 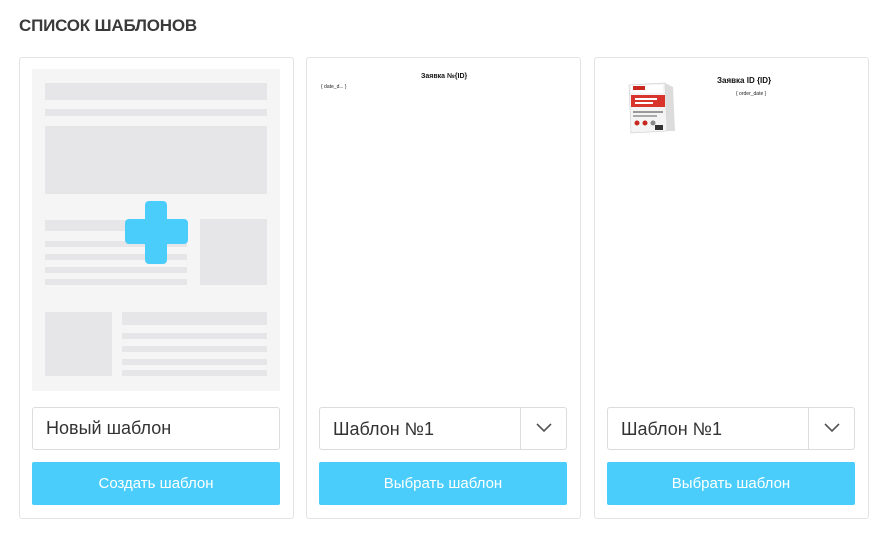 What do you see at coordinates (444, 76) in the screenshot?
I see `doc-title: Заявка №{ID}` at bounding box center [444, 76].